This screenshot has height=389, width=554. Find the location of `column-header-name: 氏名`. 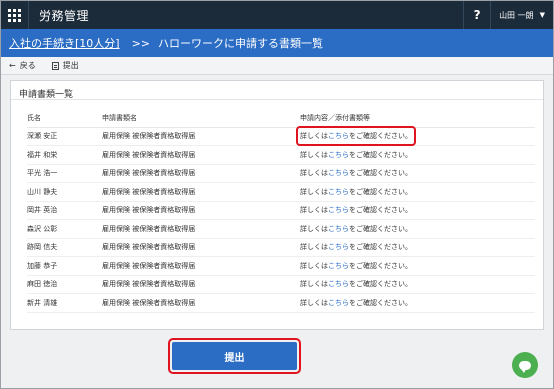

column-header-name: 氏名 is located at coordinates (64, 118).